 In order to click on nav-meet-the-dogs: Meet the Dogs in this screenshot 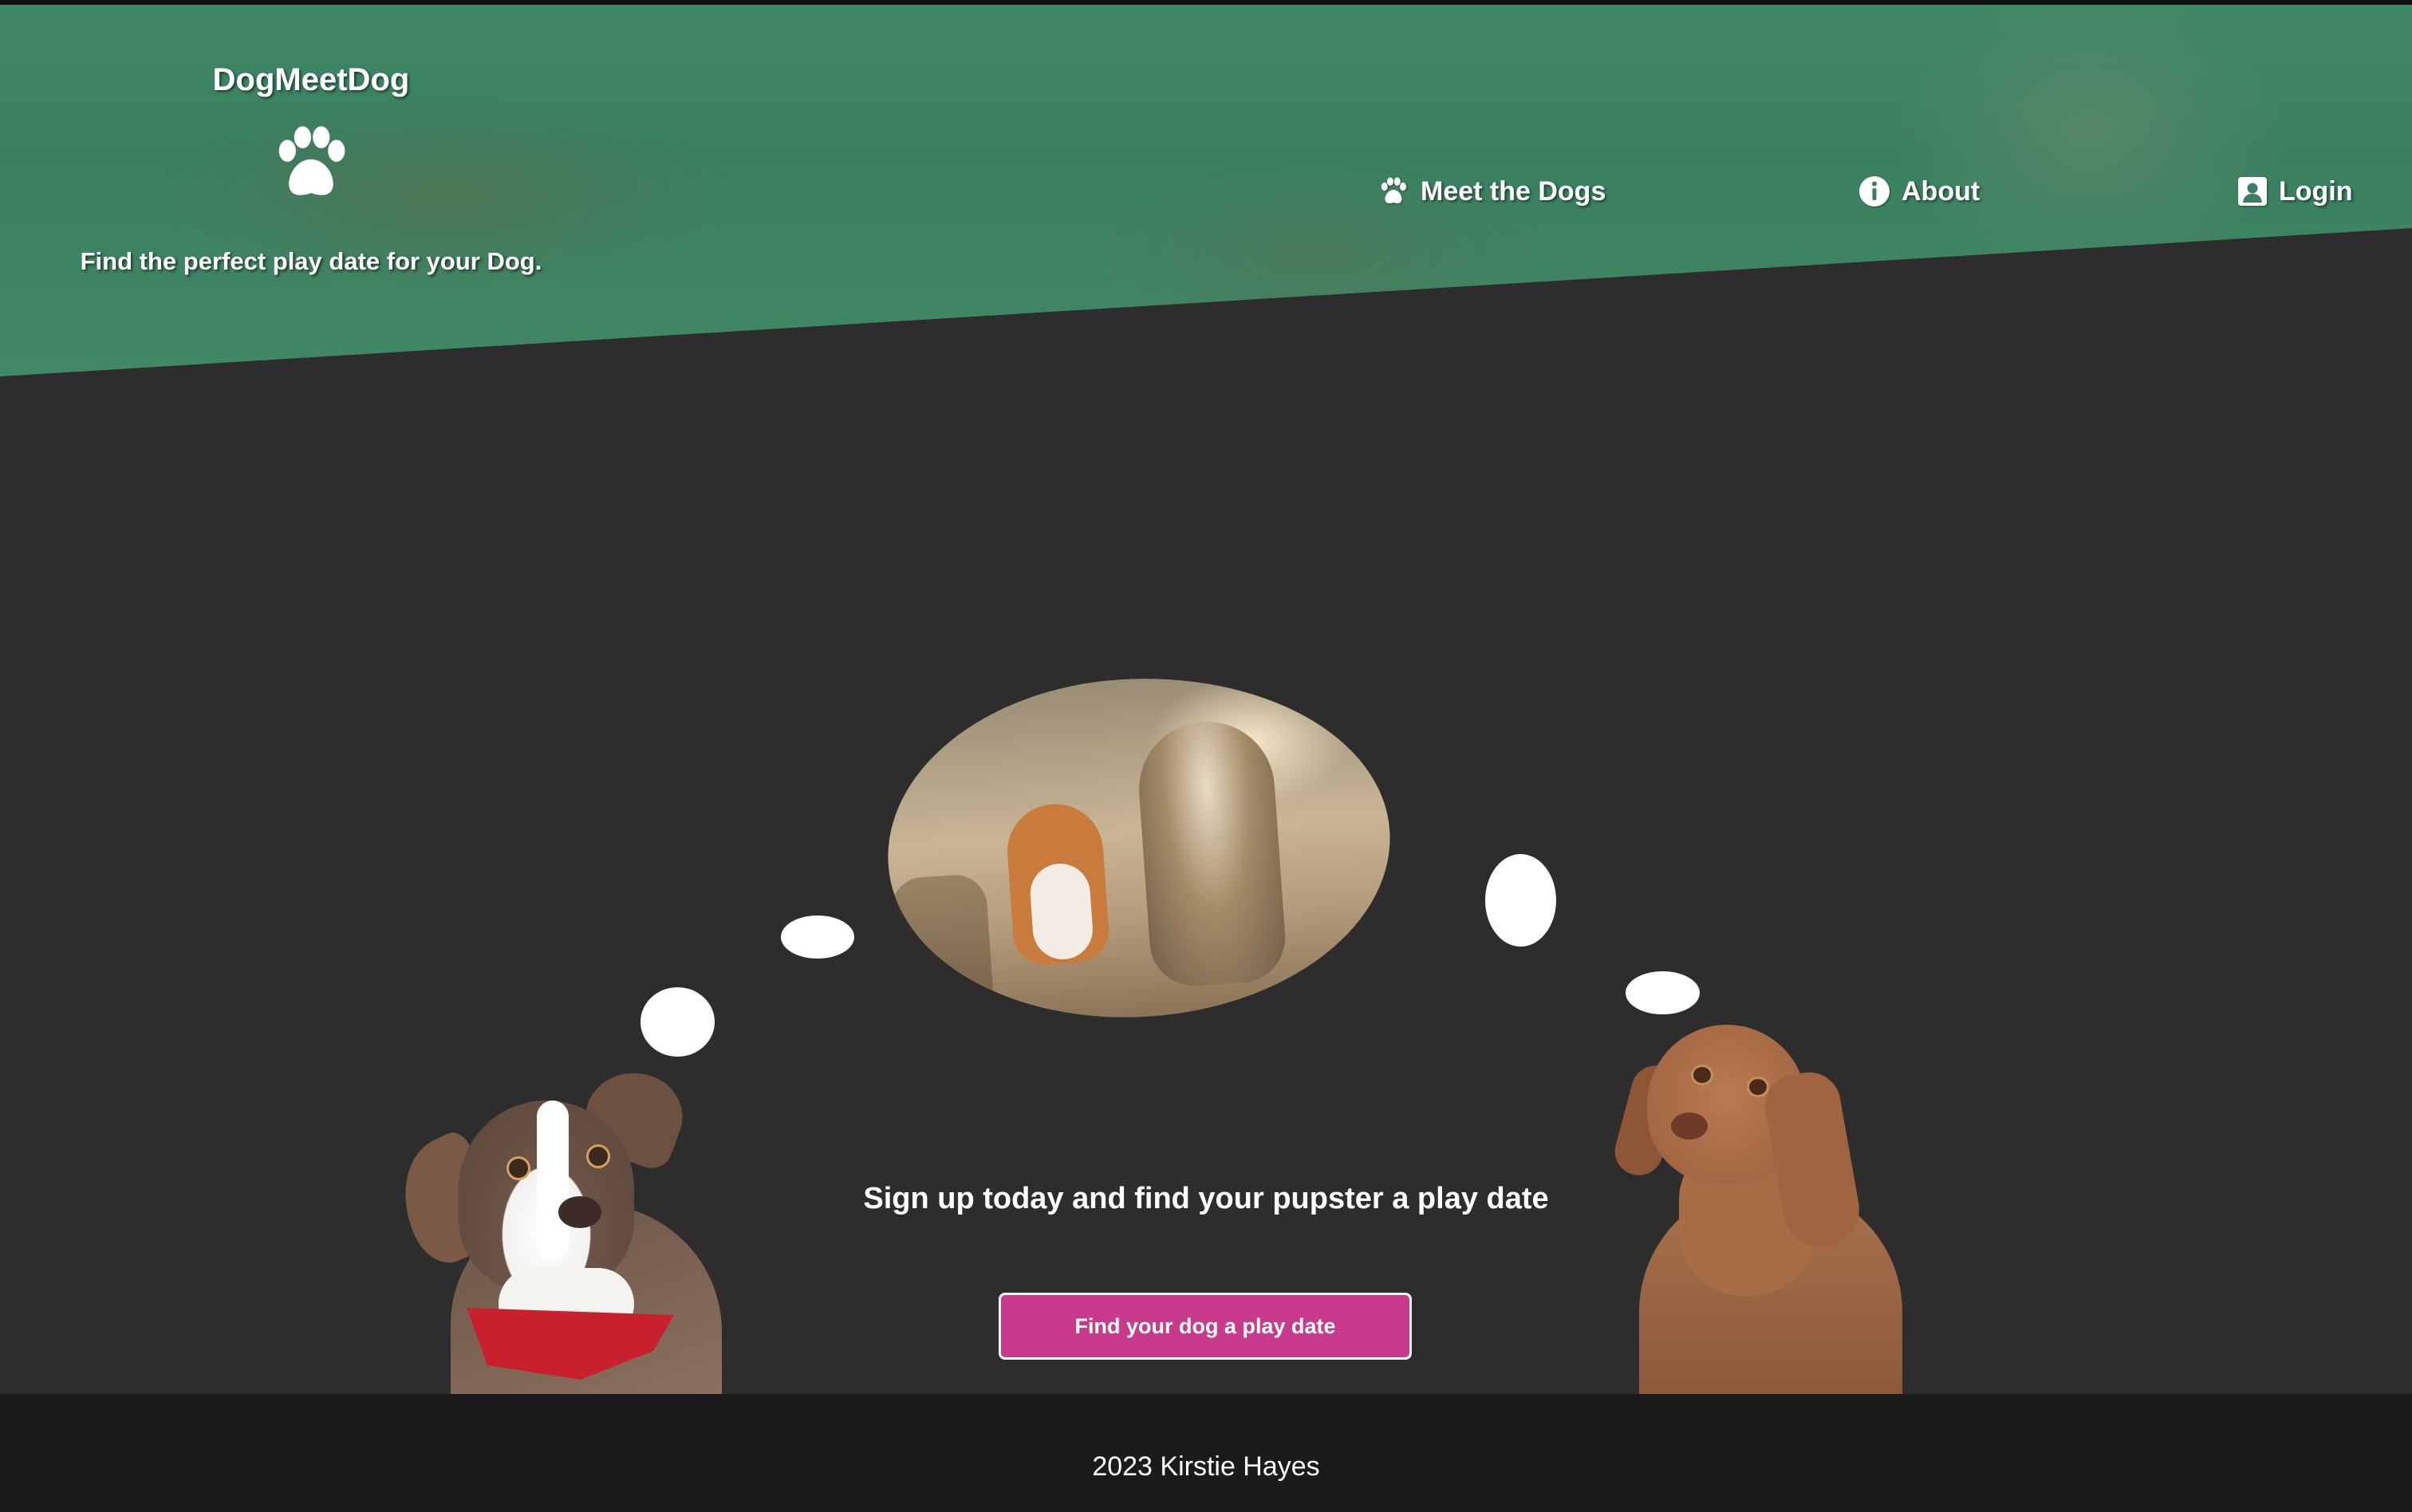, I will do `click(1492, 191)`.